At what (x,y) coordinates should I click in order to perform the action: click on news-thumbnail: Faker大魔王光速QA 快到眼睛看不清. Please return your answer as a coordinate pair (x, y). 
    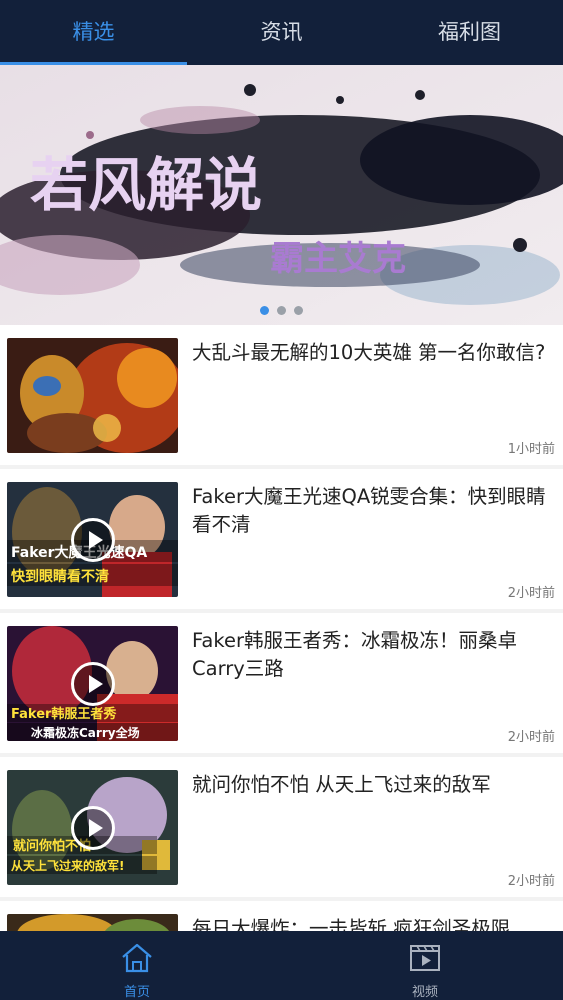
    Looking at the image, I should click on (92, 539).